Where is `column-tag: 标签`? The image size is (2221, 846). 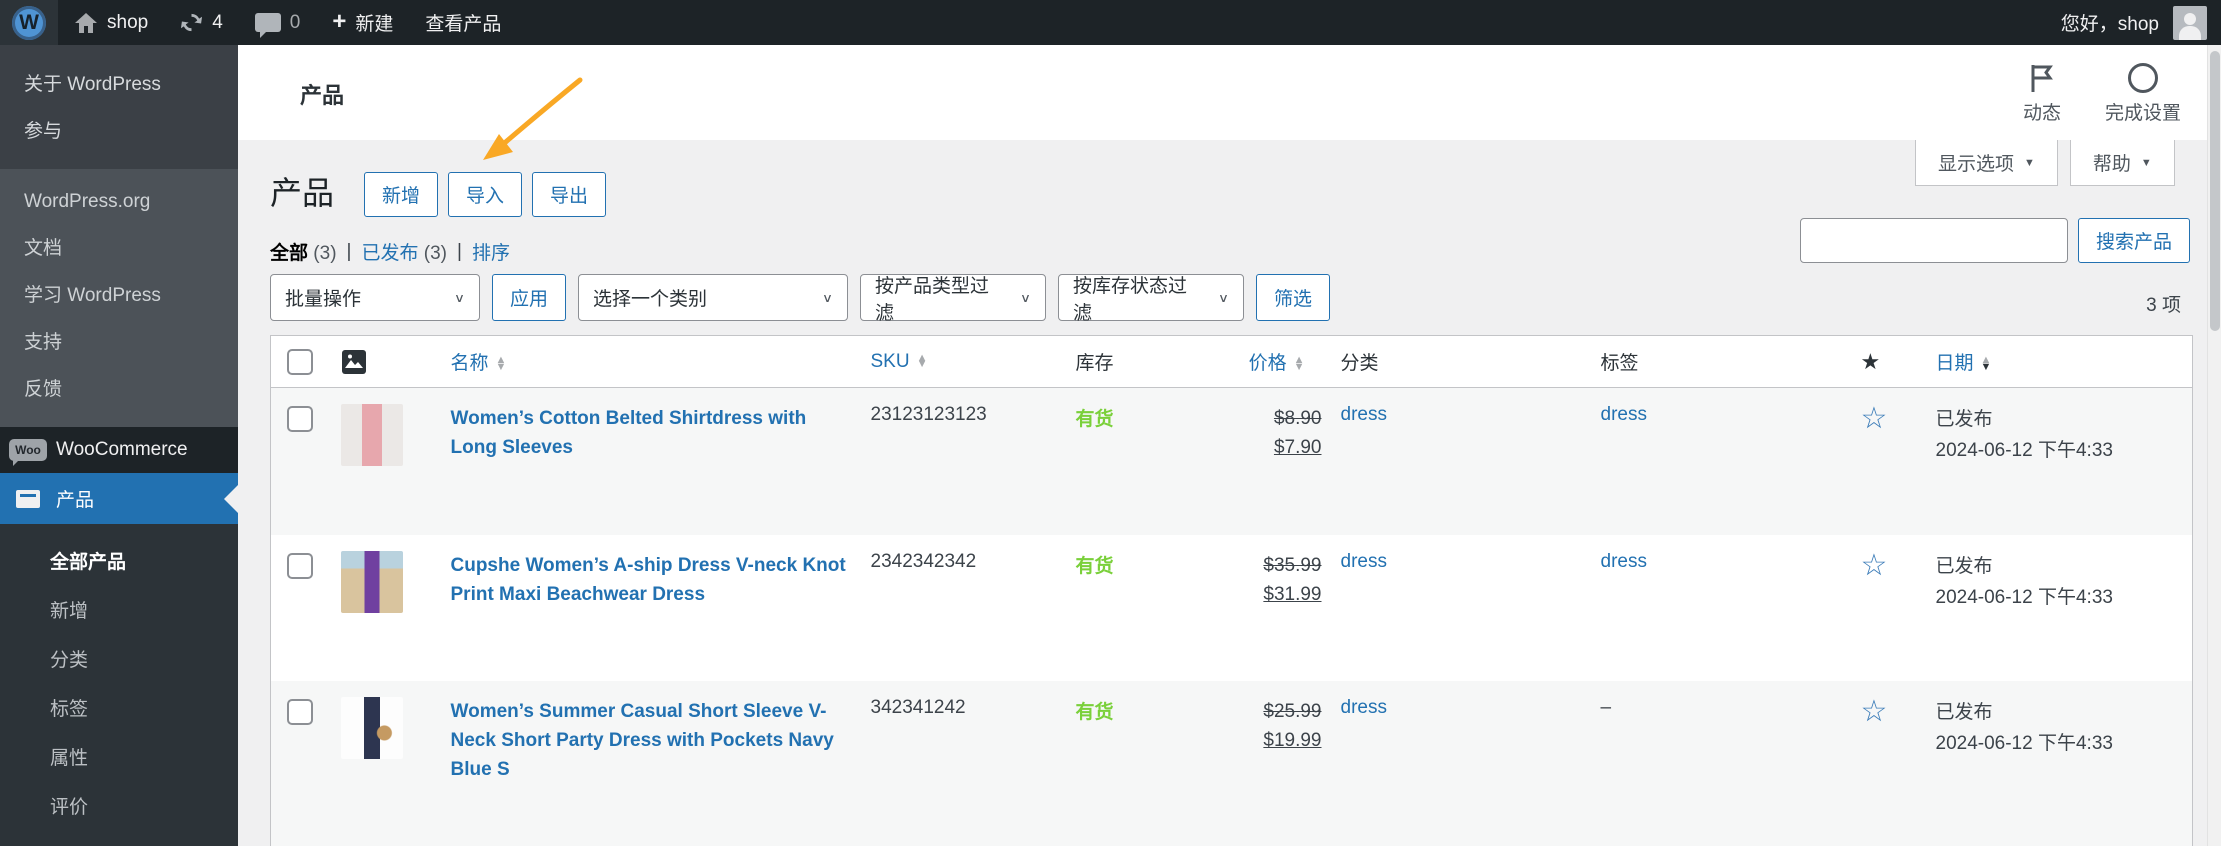
column-tag: 标签 is located at coordinates (1619, 363).